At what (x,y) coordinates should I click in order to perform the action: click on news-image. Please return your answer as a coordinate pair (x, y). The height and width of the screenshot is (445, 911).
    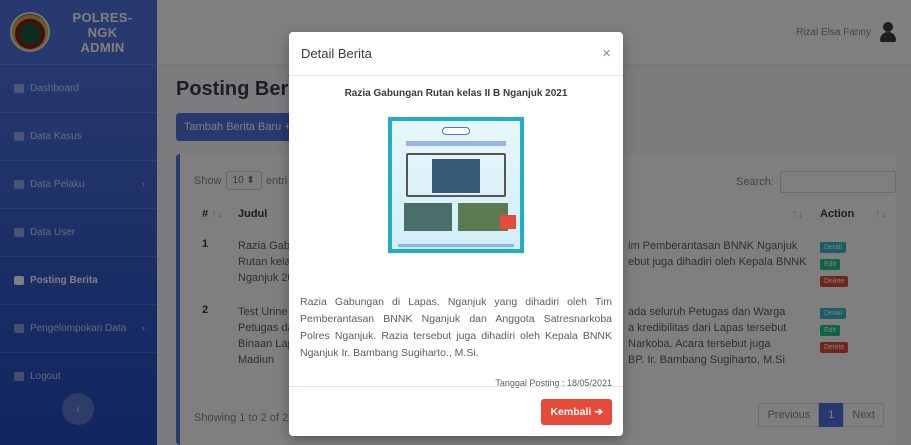
    Looking at the image, I should click on (456, 185).